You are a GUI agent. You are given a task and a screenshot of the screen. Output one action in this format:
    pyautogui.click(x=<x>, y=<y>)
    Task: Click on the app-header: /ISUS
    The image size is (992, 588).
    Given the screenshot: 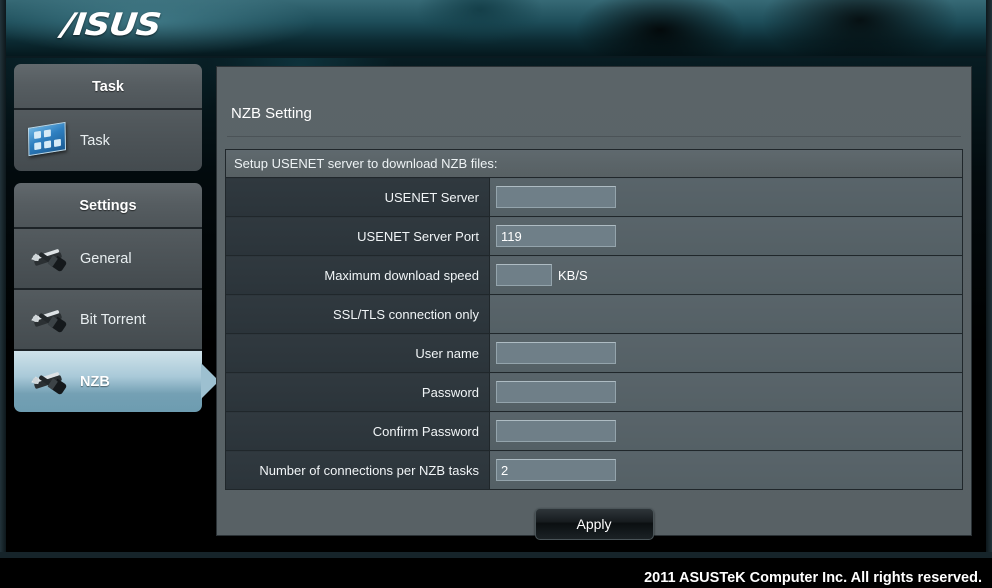 What is the action you would take?
    pyautogui.click(x=496, y=29)
    